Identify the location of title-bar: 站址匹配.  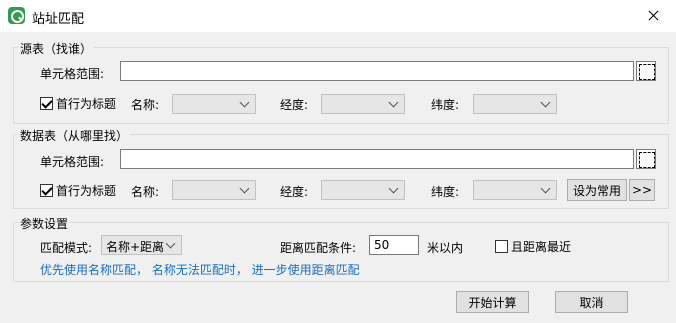
(338, 16).